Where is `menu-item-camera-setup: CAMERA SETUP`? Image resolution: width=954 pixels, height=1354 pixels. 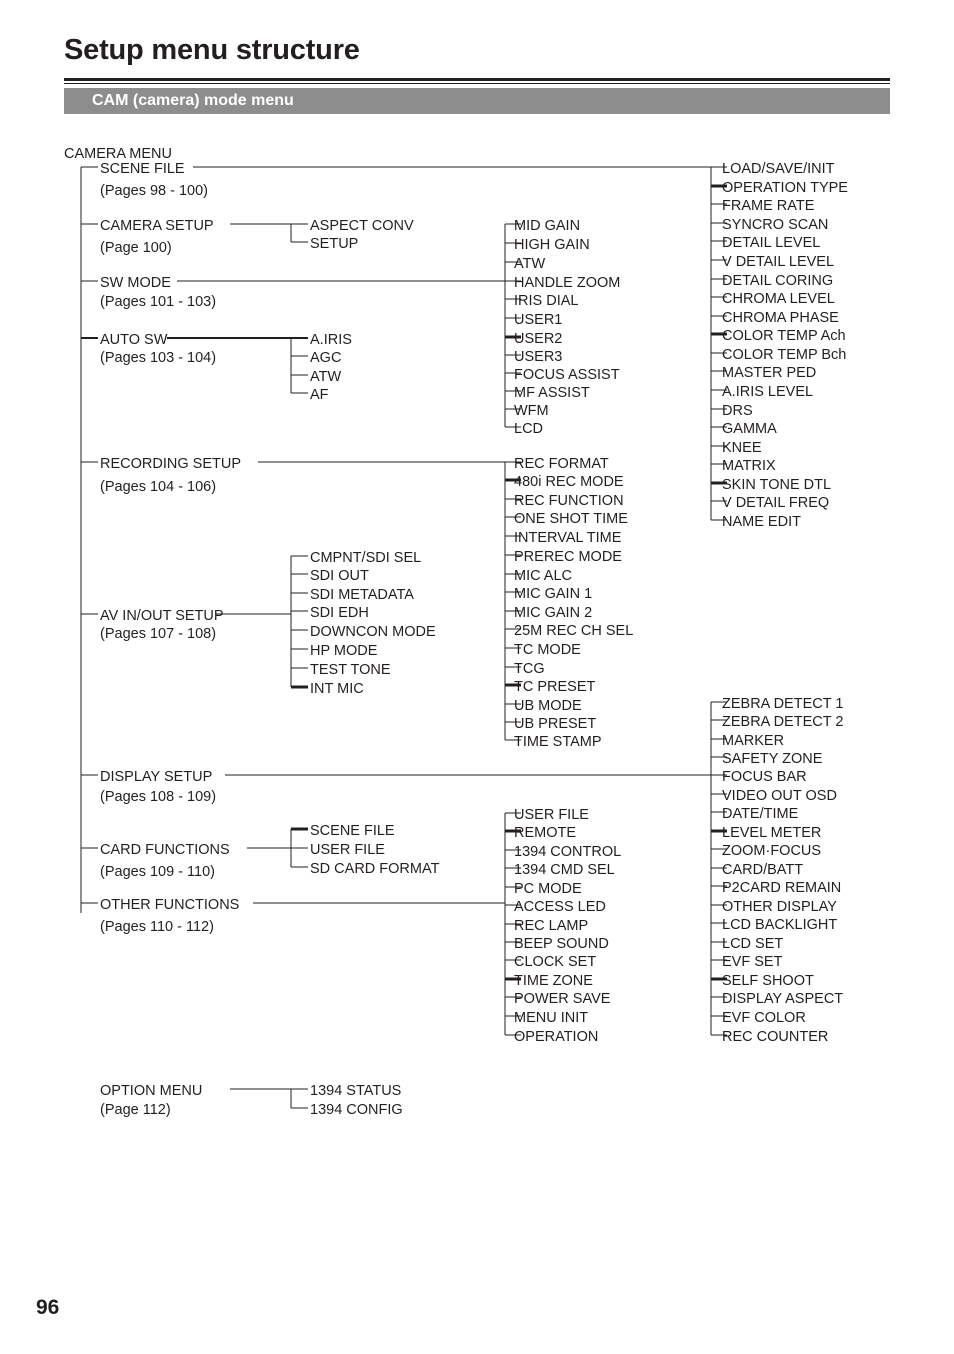 menu-item-camera-setup: CAMERA SETUP is located at coordinates (157, 226).